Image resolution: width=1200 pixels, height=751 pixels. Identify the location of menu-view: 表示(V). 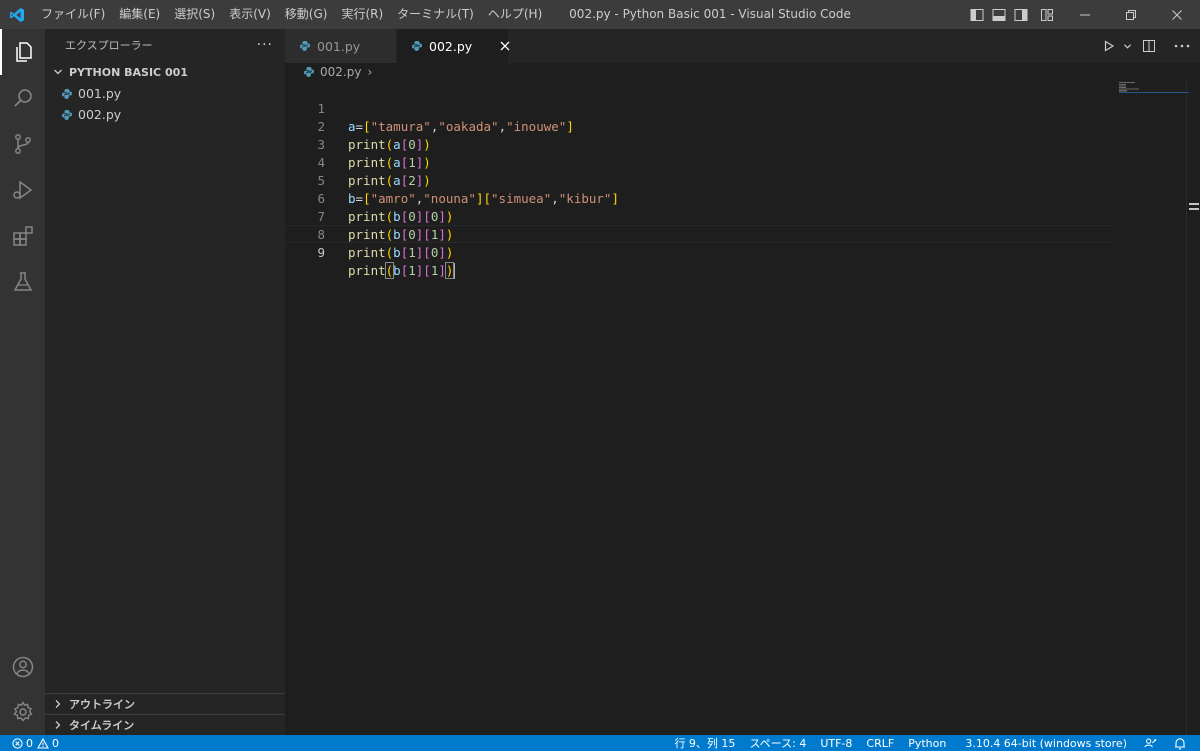
(250, 14).